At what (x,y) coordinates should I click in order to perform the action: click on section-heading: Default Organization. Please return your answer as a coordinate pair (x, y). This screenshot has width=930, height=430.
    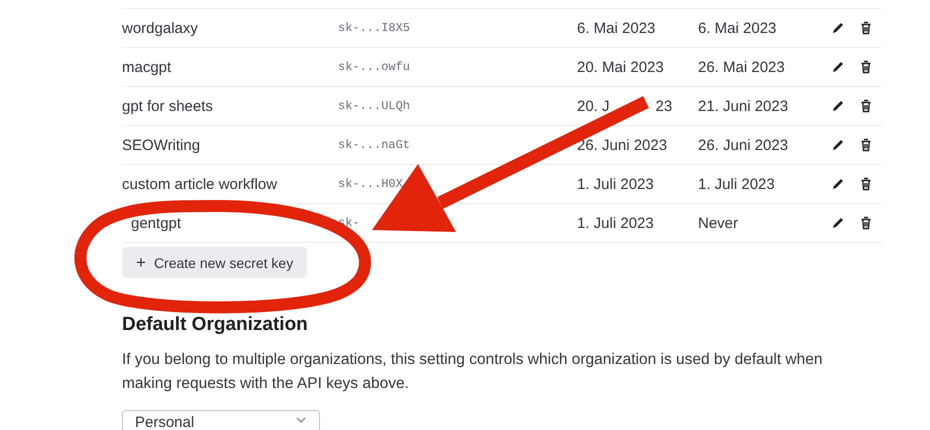
    Looking at the image, I should click on (215, 325).